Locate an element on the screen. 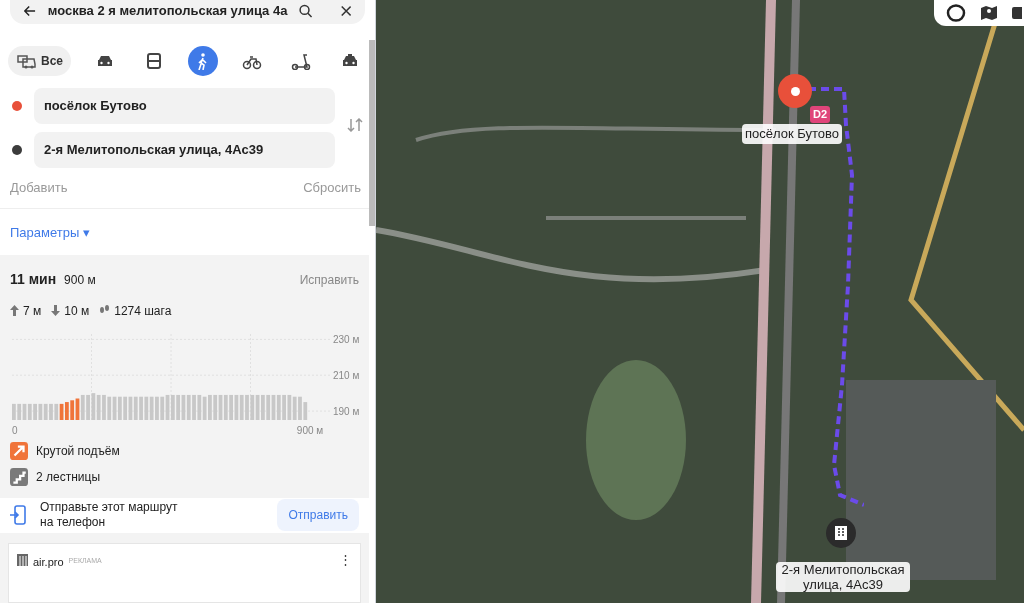  layers-icon is located at coordinates (956, 13).